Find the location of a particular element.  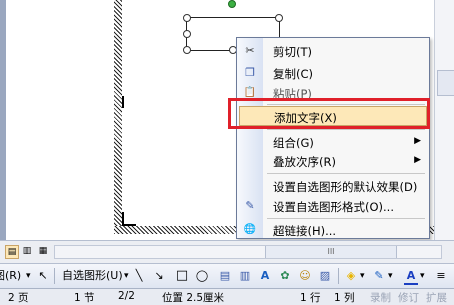

picture-icon: ▨ is located at coordinates (325, 276).